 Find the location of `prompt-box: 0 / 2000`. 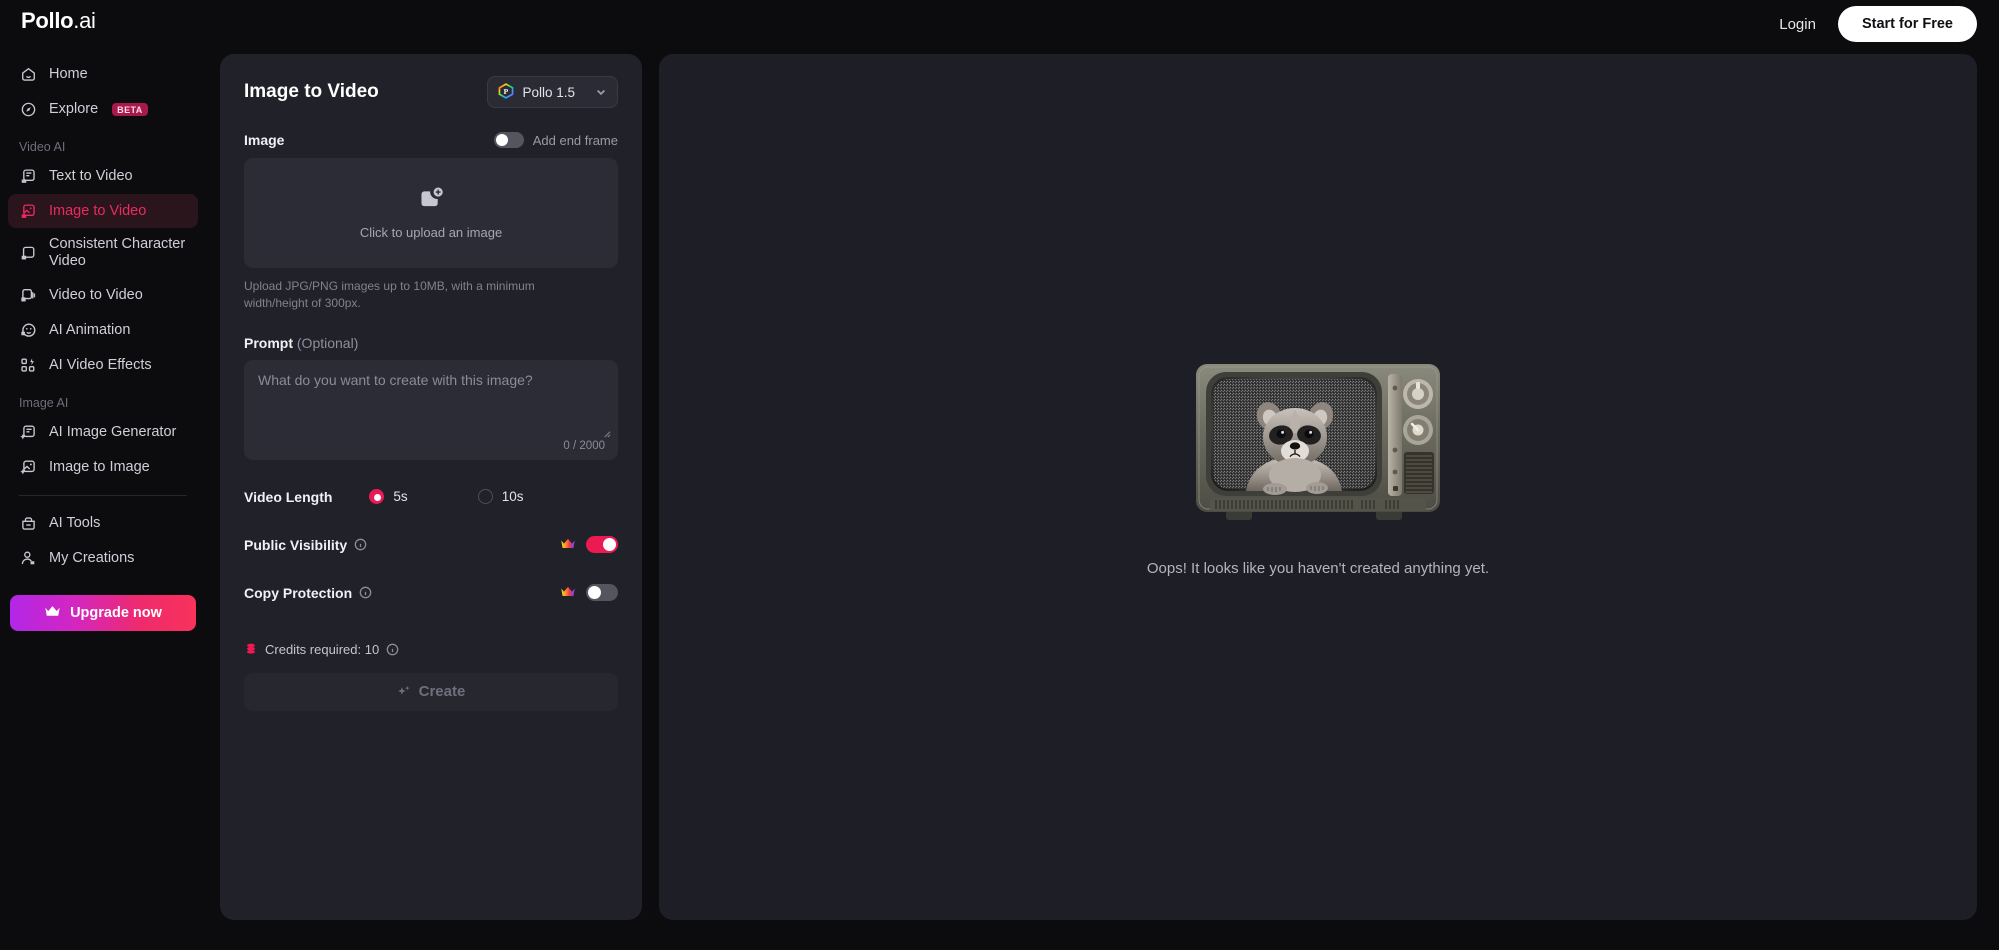

prompt-box: 0 / 2000 is located at coordinates (431, 409).